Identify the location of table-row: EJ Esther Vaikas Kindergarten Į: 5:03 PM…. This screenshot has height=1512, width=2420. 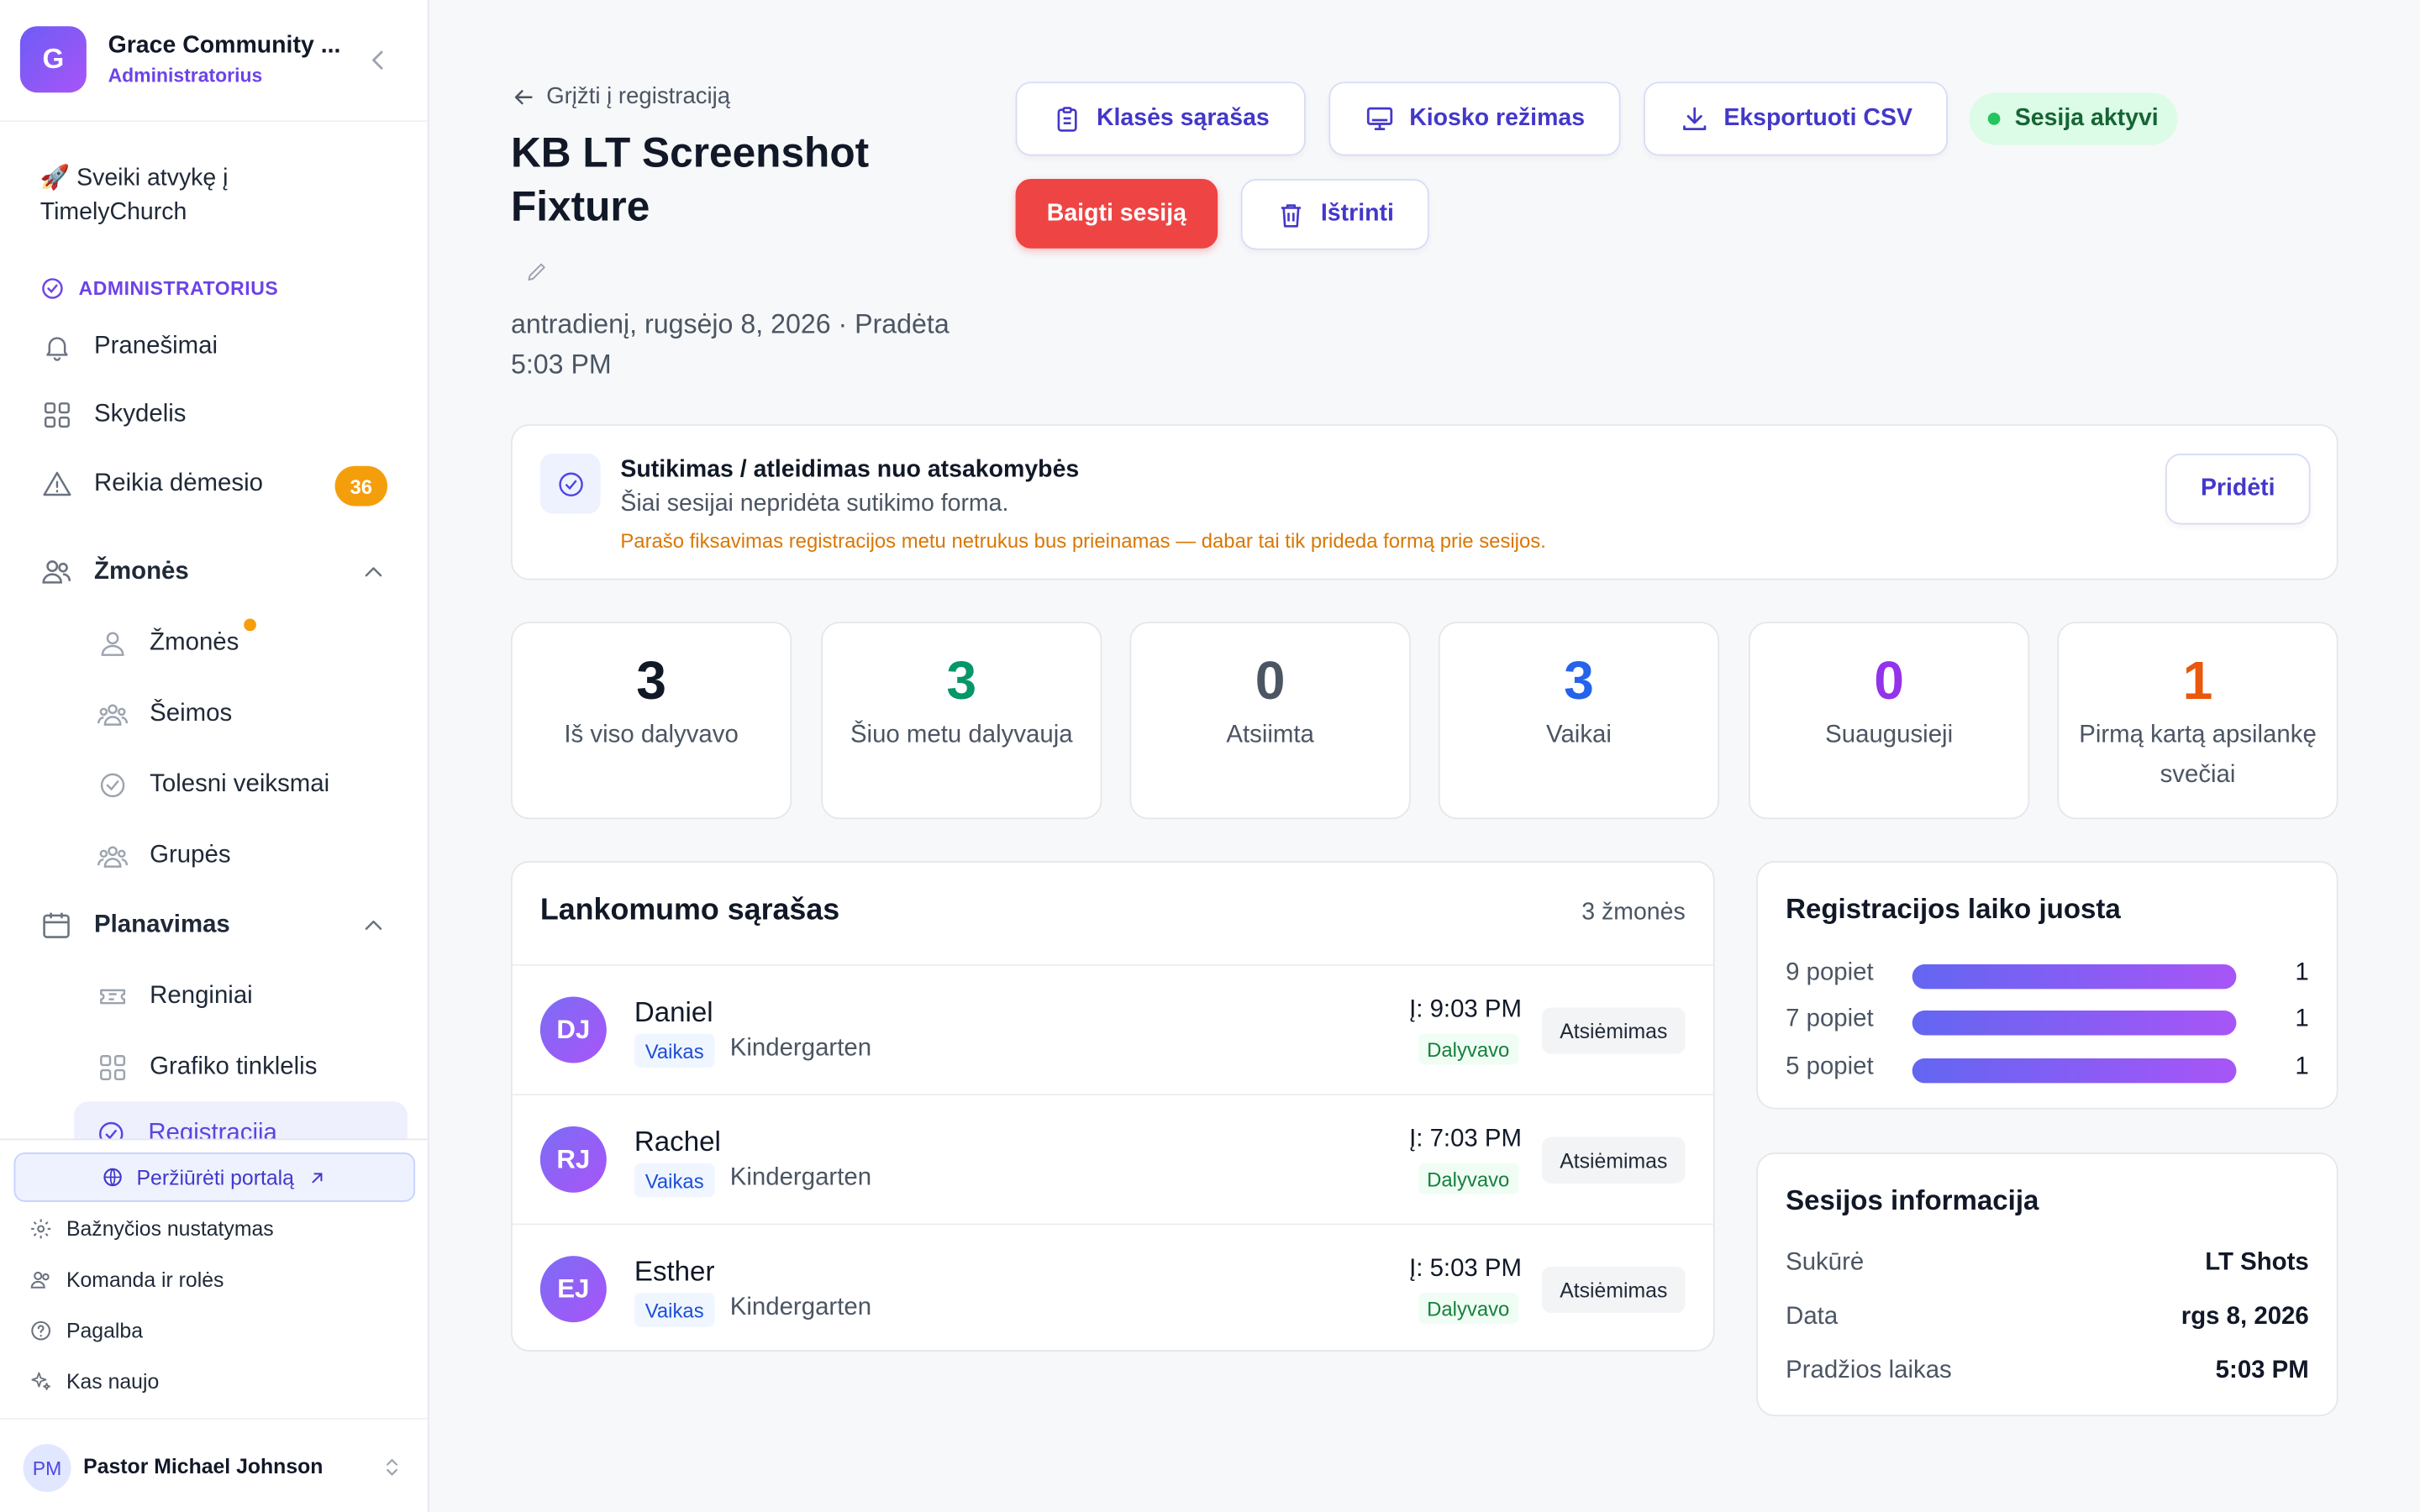
(1112, 1288).